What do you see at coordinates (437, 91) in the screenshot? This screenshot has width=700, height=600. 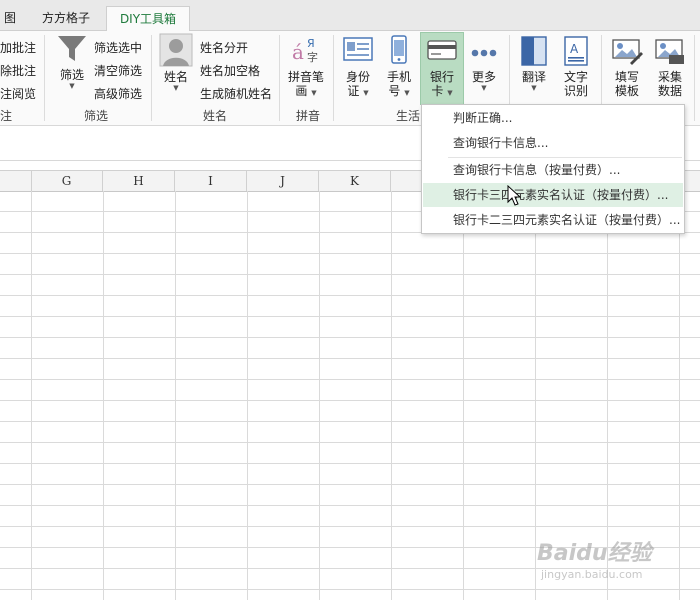 I see `bank-card-label-2: 卡` at bounding box center [437, 91].